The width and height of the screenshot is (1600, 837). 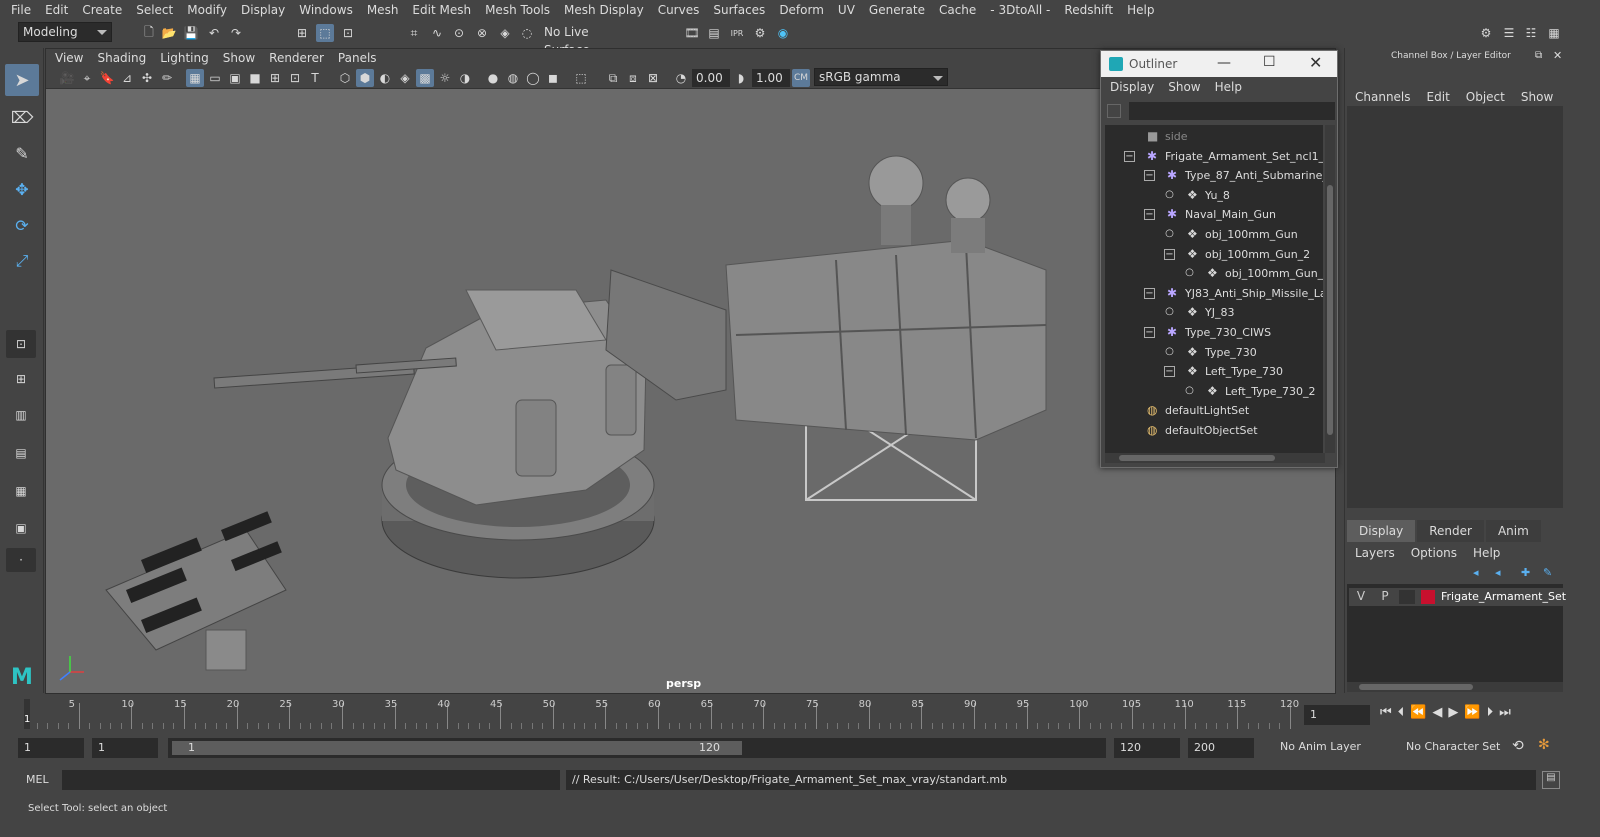 I want to click on layer-display-type, so click(x=1407, y=597).